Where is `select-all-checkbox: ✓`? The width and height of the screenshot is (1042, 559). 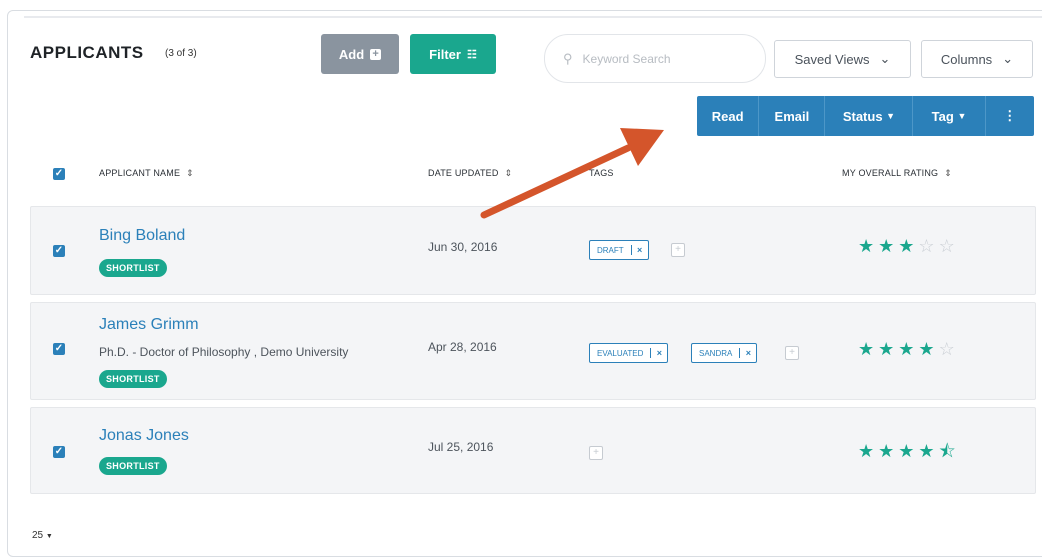 select-all-checkbox: ✓ is located at coordinates (59, 174).